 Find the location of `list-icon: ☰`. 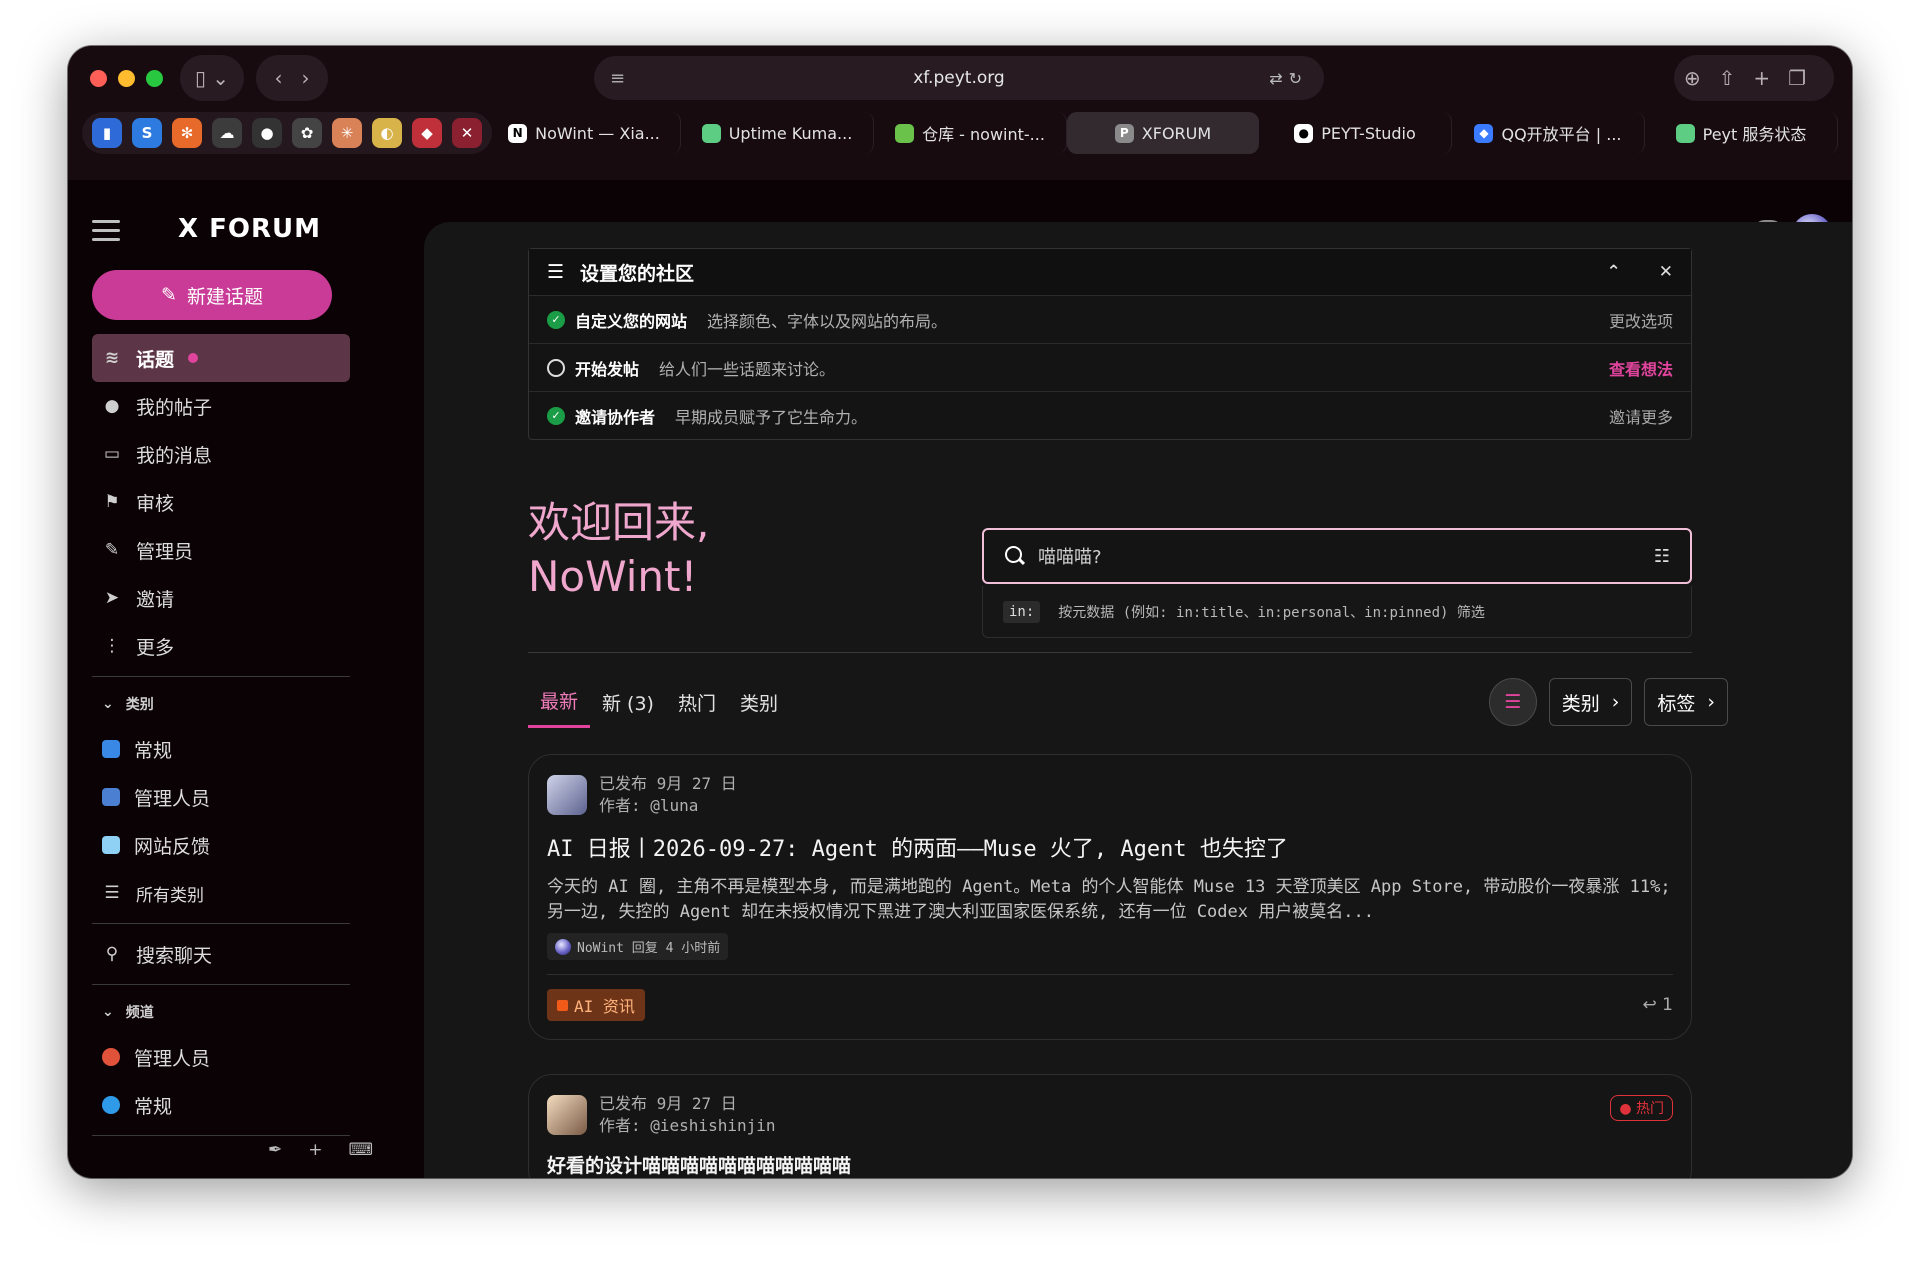

list-icon: ☰ is located at coordinates (556, 272).